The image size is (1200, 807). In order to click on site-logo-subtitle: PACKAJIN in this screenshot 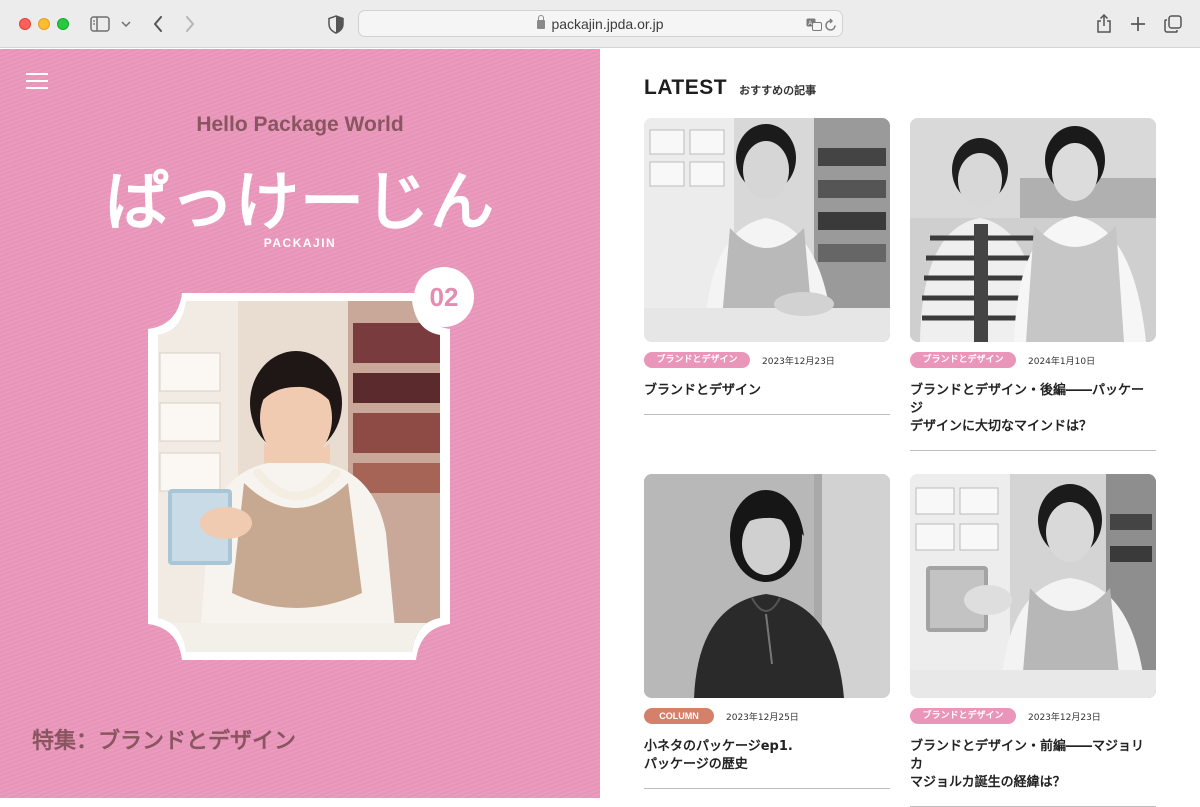, I will do `click(300, 243)`.